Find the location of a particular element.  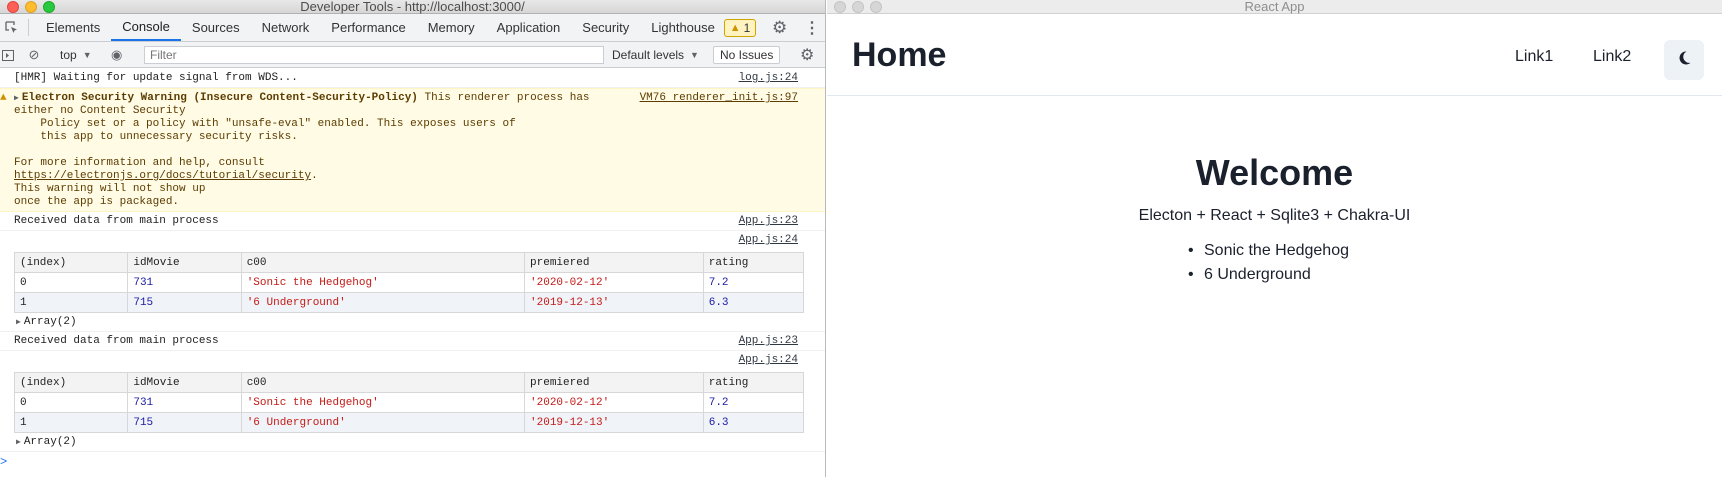

tabbar-divider is located at coordinates (28, 27).